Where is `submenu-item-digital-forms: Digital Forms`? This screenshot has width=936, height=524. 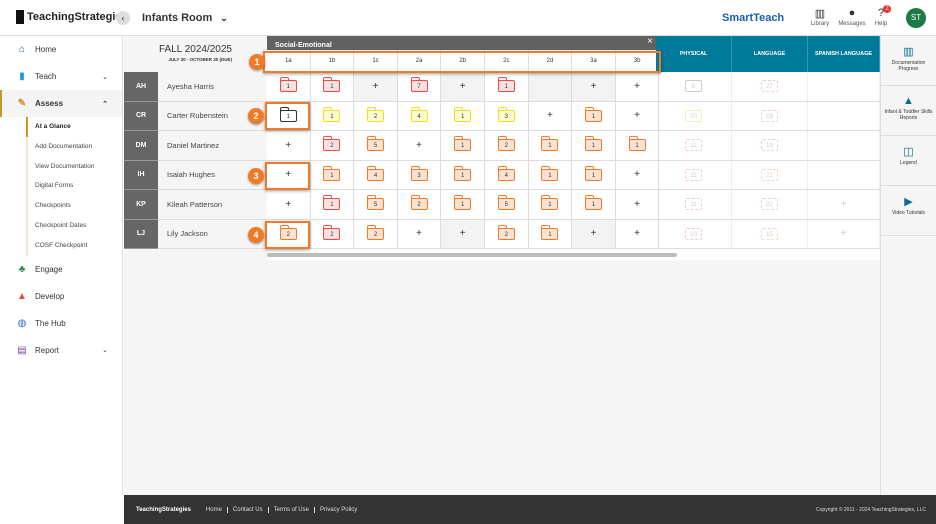 submenu-item-digital-forms: Digital Forms is located at coordinates (78, 186).